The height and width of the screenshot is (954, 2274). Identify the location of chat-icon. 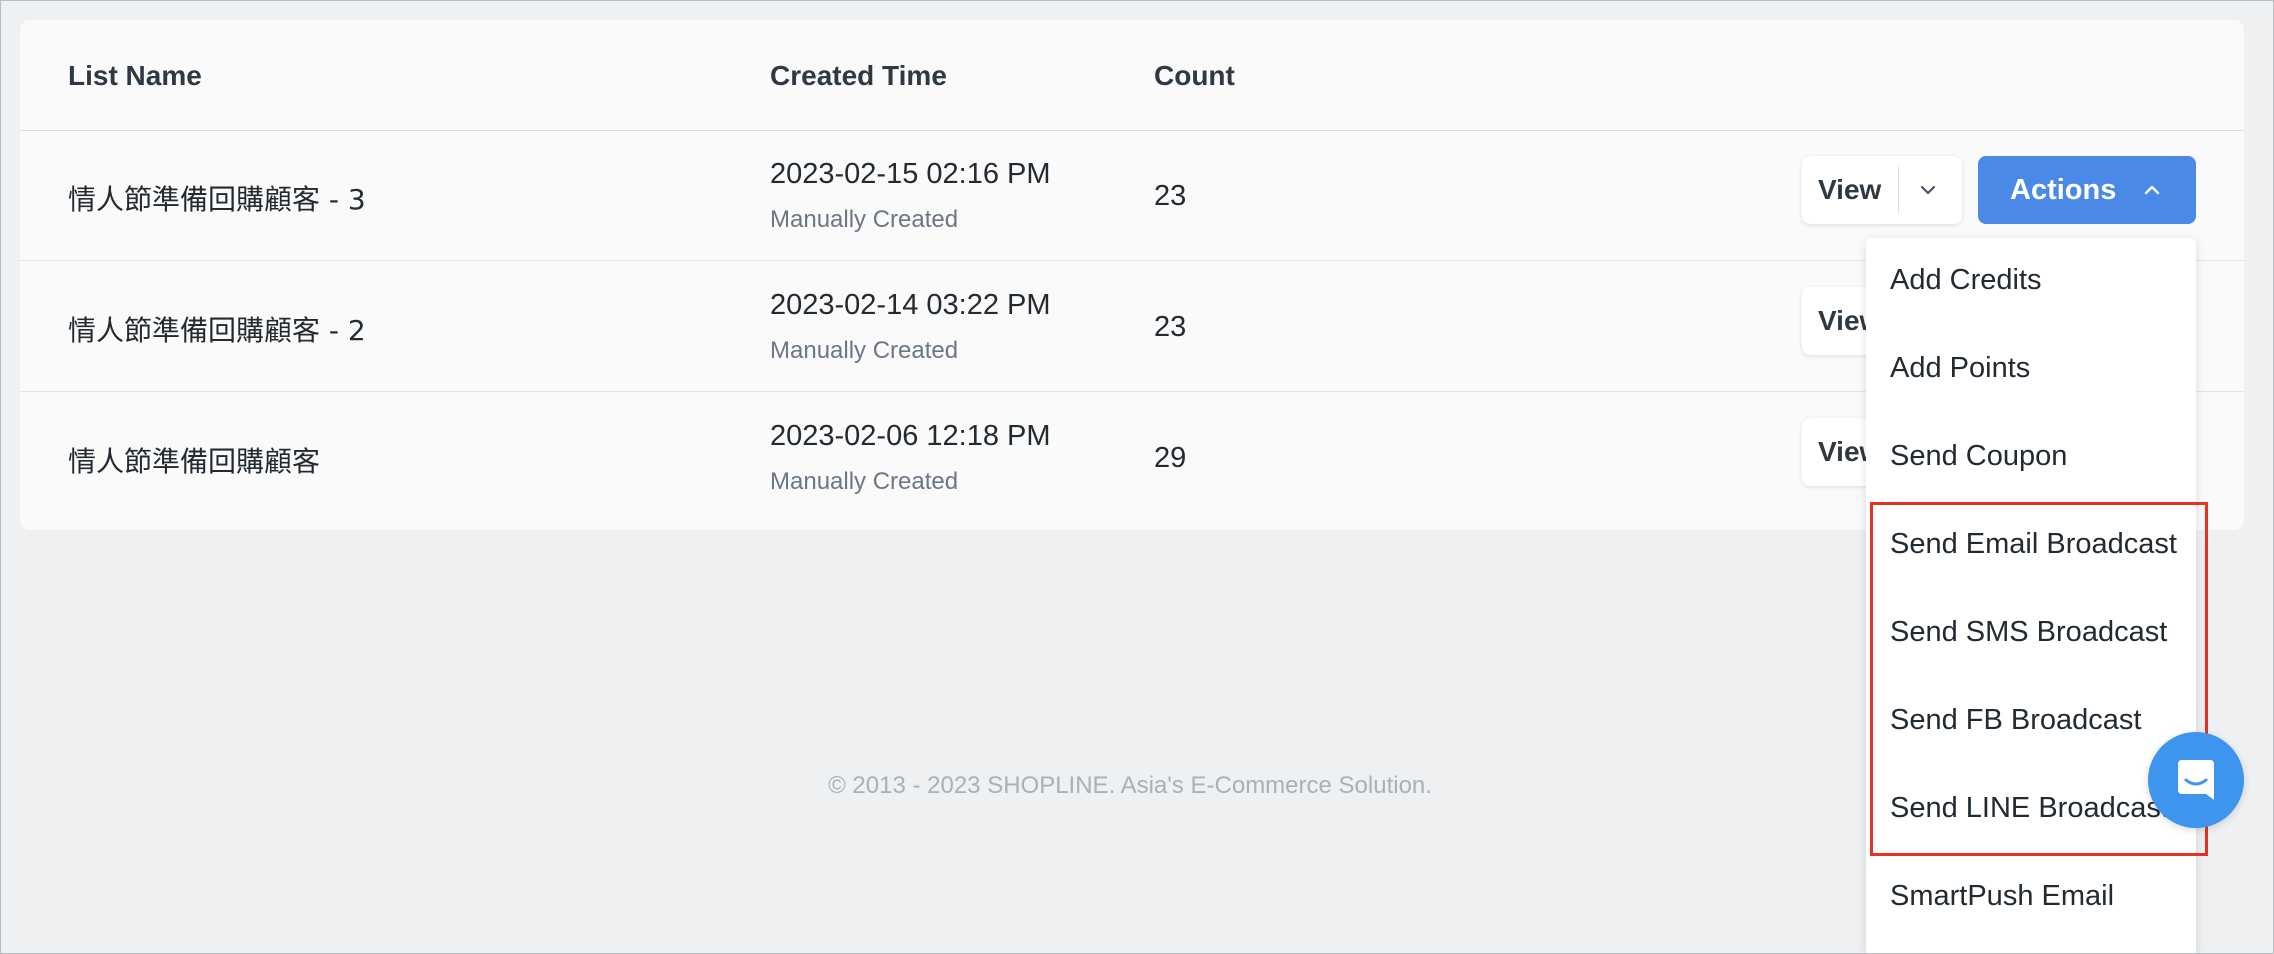
(2196, 780).